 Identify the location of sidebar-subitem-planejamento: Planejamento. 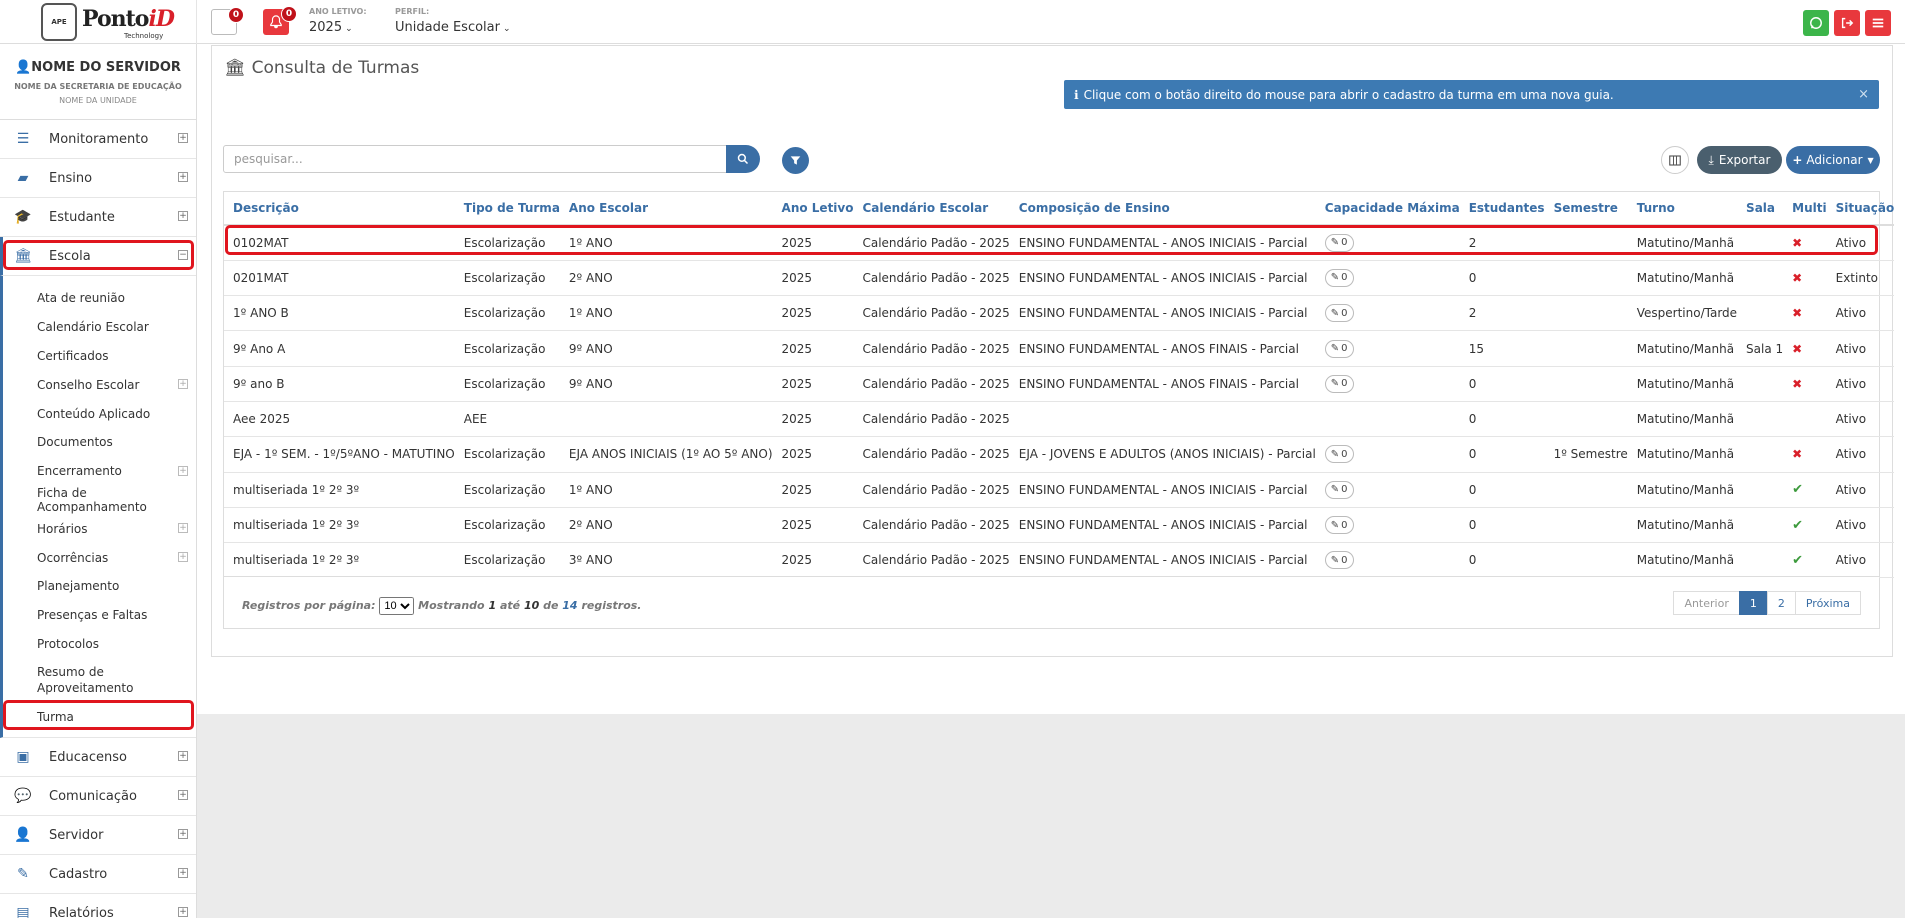
(99, 586).